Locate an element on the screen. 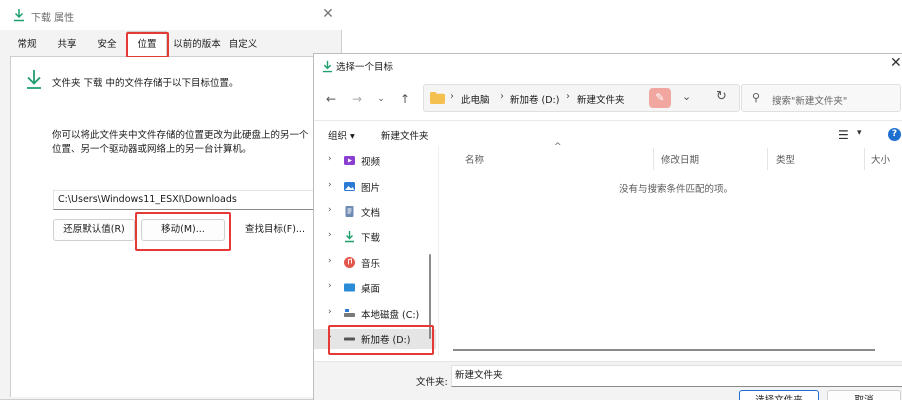  tab-customize: 自定义 is located at coordinates (243, 45).